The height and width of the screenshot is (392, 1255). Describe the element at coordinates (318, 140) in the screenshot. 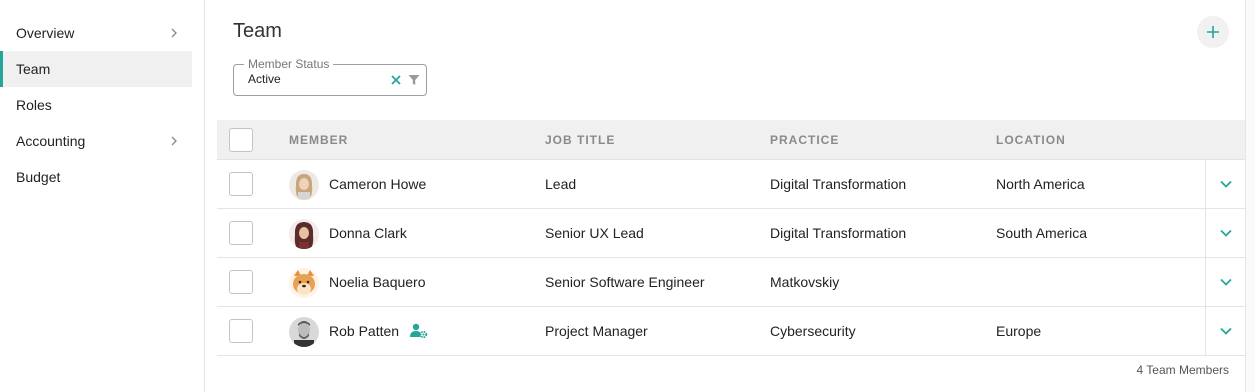

I see `column-header-member: MEMBER` at that location.